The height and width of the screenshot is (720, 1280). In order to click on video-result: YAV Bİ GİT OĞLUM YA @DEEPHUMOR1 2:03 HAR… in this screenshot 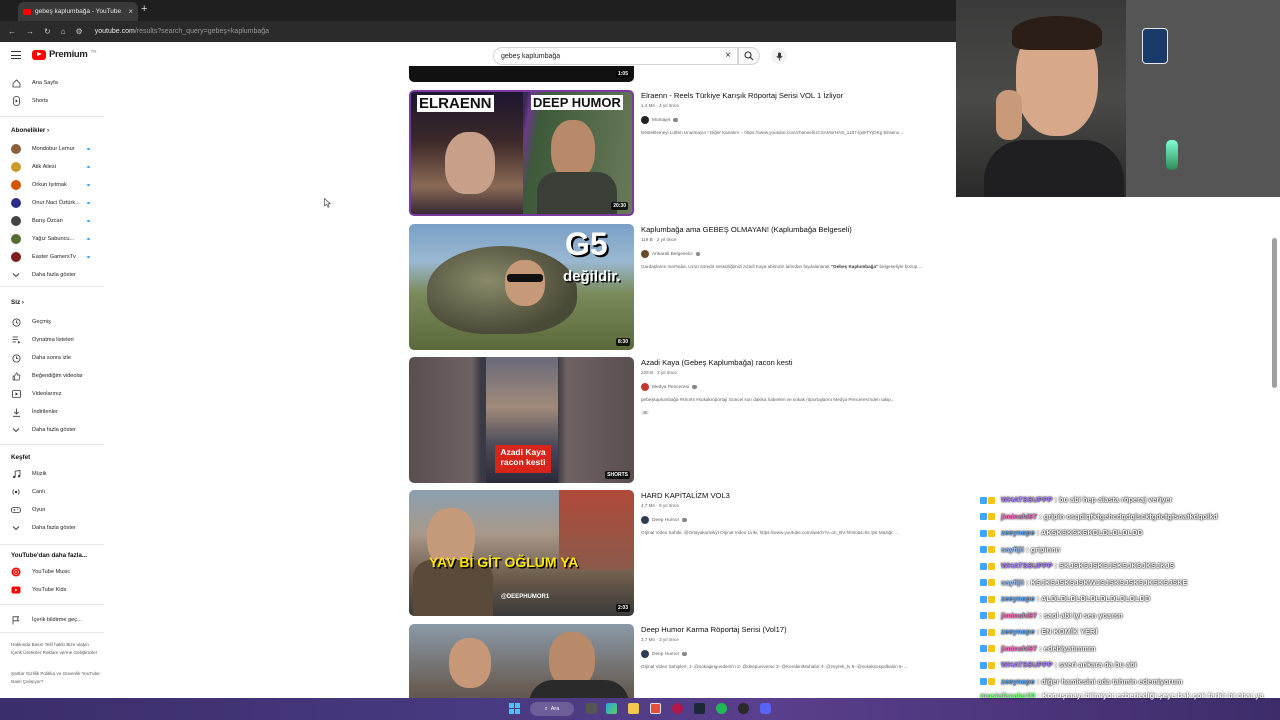, I will do `click(682, 553)`.